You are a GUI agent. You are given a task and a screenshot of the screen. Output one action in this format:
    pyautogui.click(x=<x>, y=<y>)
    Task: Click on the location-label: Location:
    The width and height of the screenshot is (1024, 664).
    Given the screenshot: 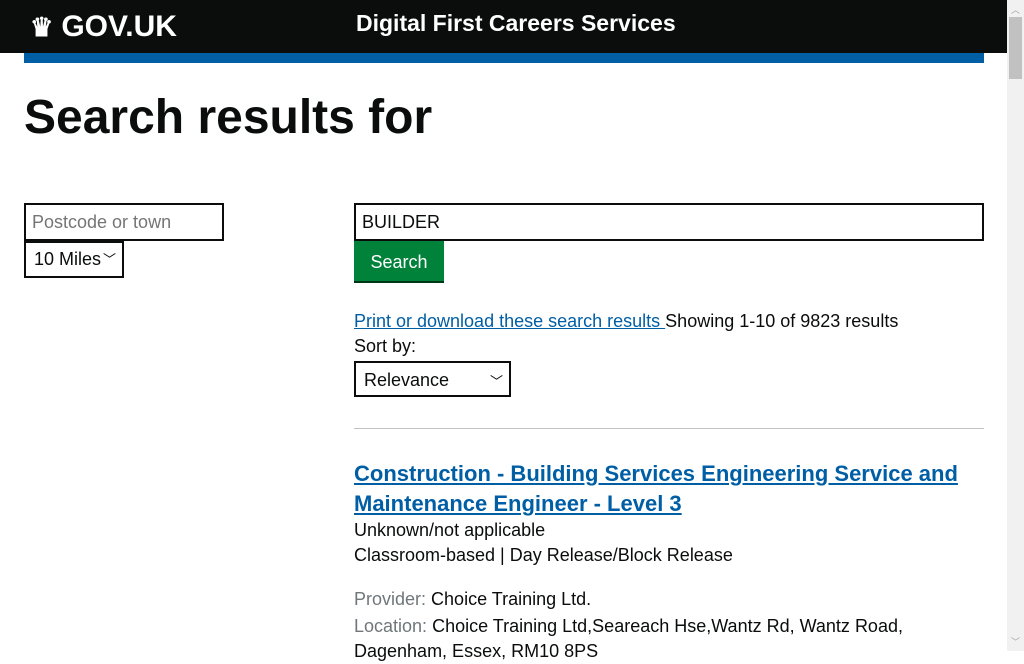 What is the action you would take?
    pyautogui.click(x=391, y=626)
    